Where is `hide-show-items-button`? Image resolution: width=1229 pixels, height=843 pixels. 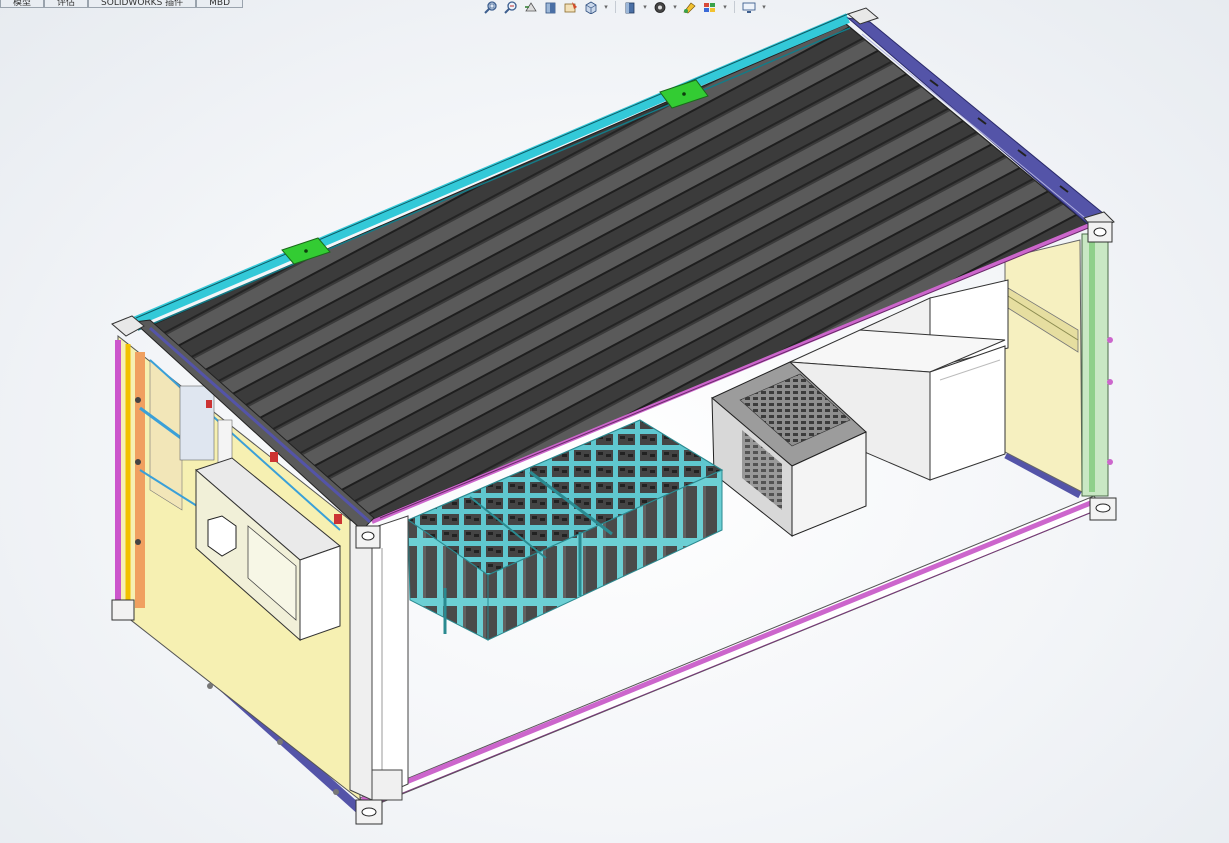
hide-show-items-button is located at coordinates (660, 7).